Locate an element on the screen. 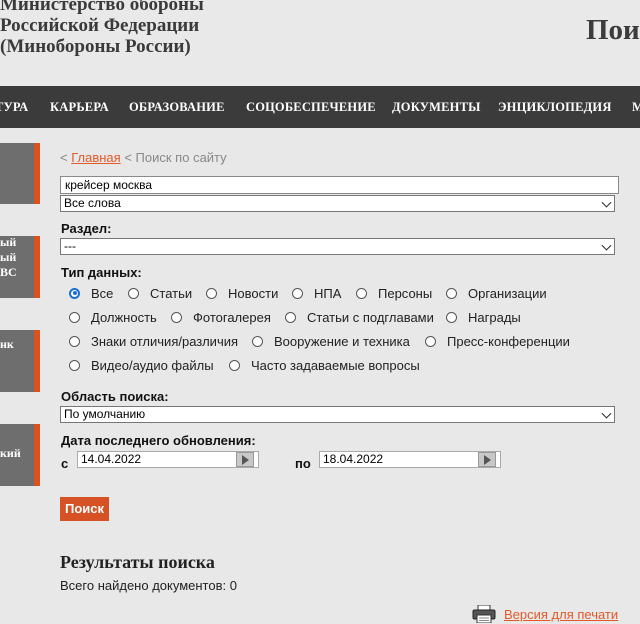 The image size is (640, 624). nav-item-career: КАРЬЕРА is located at coordinates (79, 107).